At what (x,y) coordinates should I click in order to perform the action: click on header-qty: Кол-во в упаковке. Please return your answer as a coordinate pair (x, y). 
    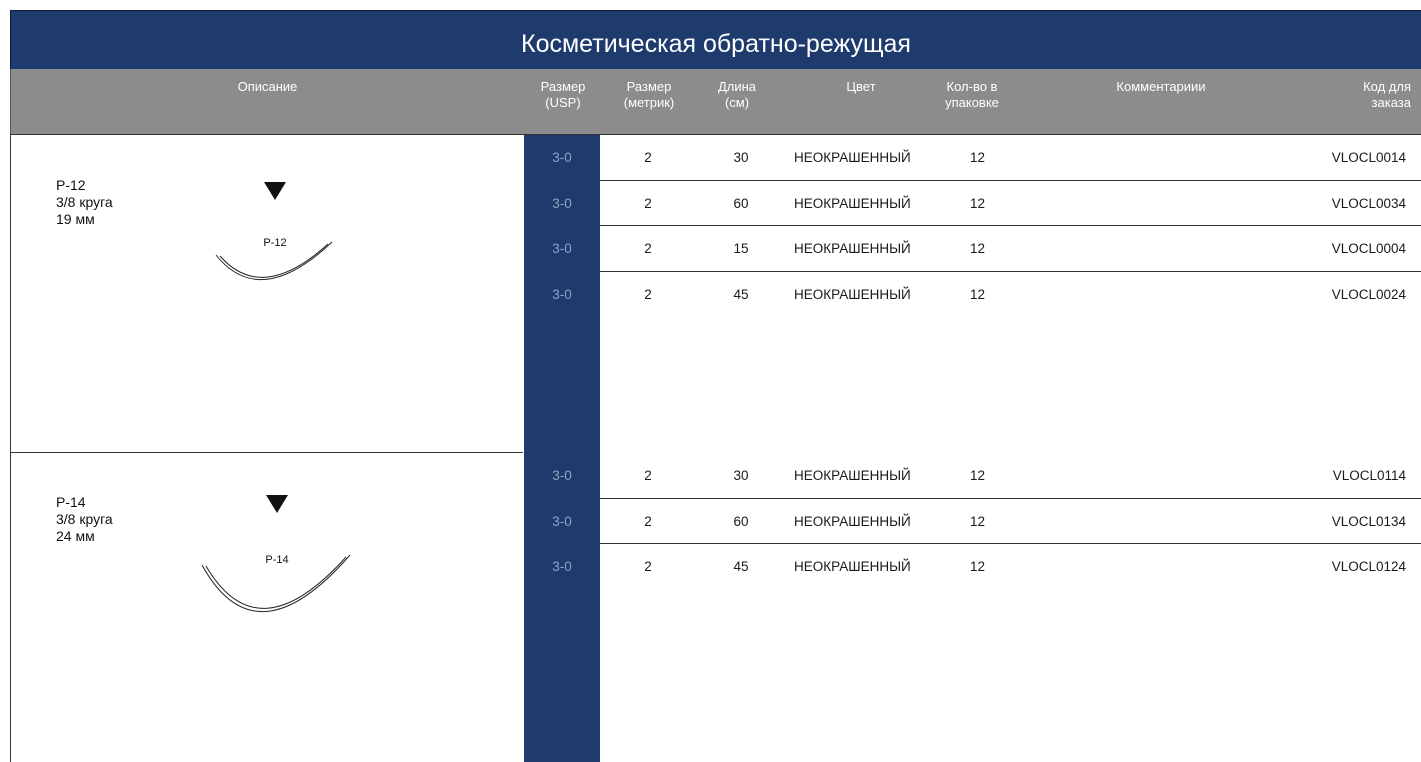
    Looking at the image, I should click on (972, 95).